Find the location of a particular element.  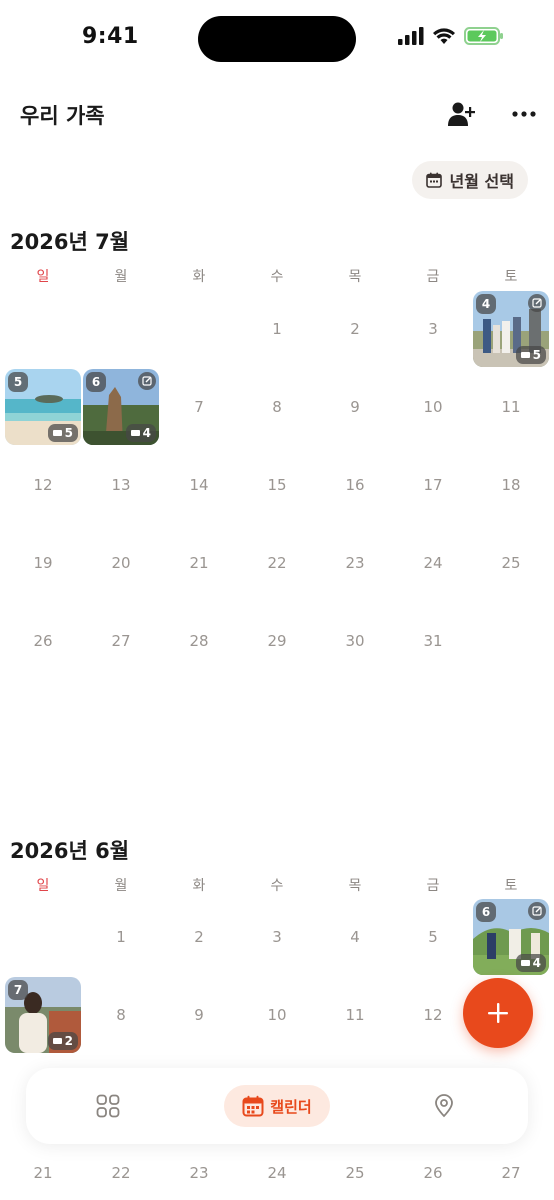

day-cell: 13 is located at coordinates (121, 485).